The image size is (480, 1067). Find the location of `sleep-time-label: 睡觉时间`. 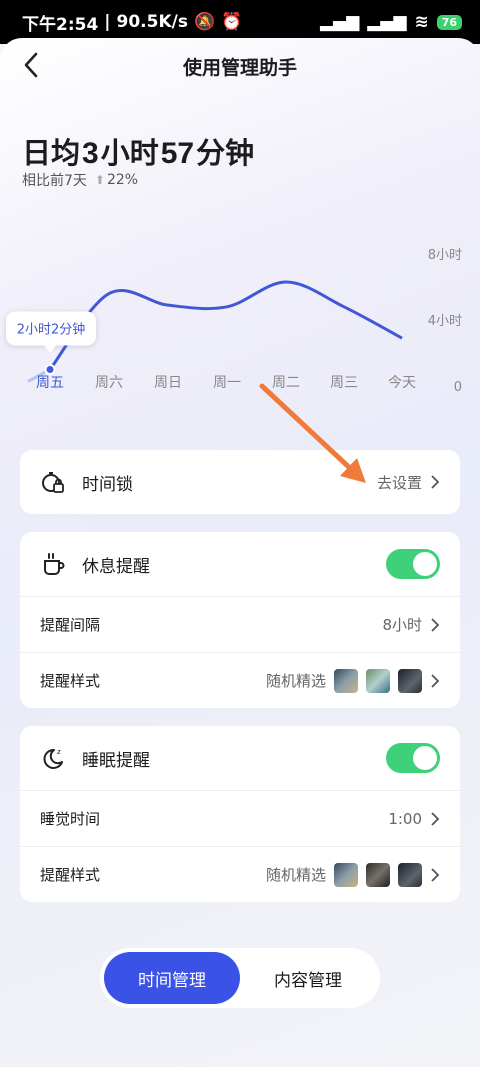

sleep-time-label: 睡觉时间 is located at coordinates (70, 819).